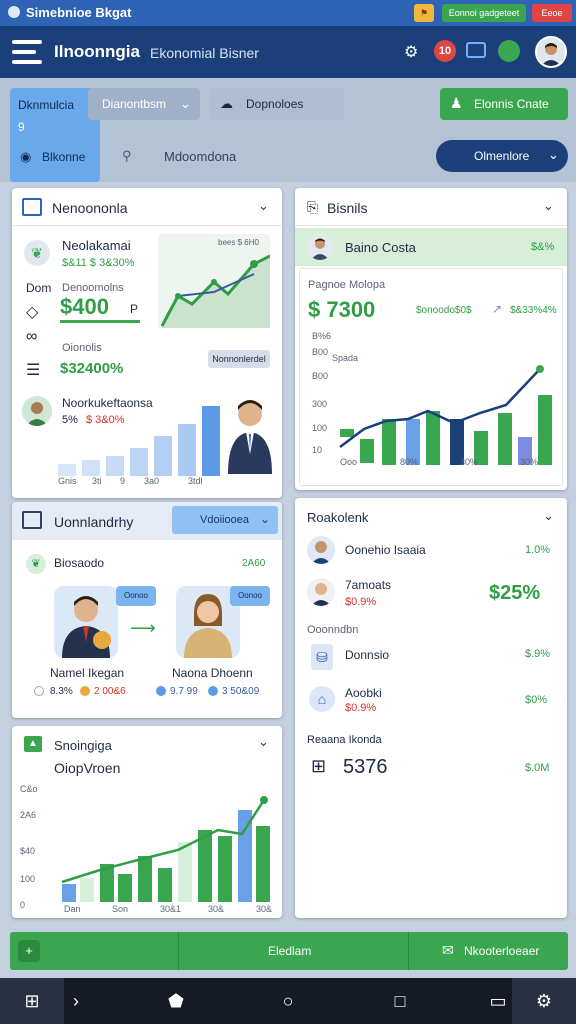 This screenshot has width=576, height=1024. What do you see at coordinates (322, 657) in the screenshot?
I see `jar-icon: ⛁` at bounding box center [322, 657].